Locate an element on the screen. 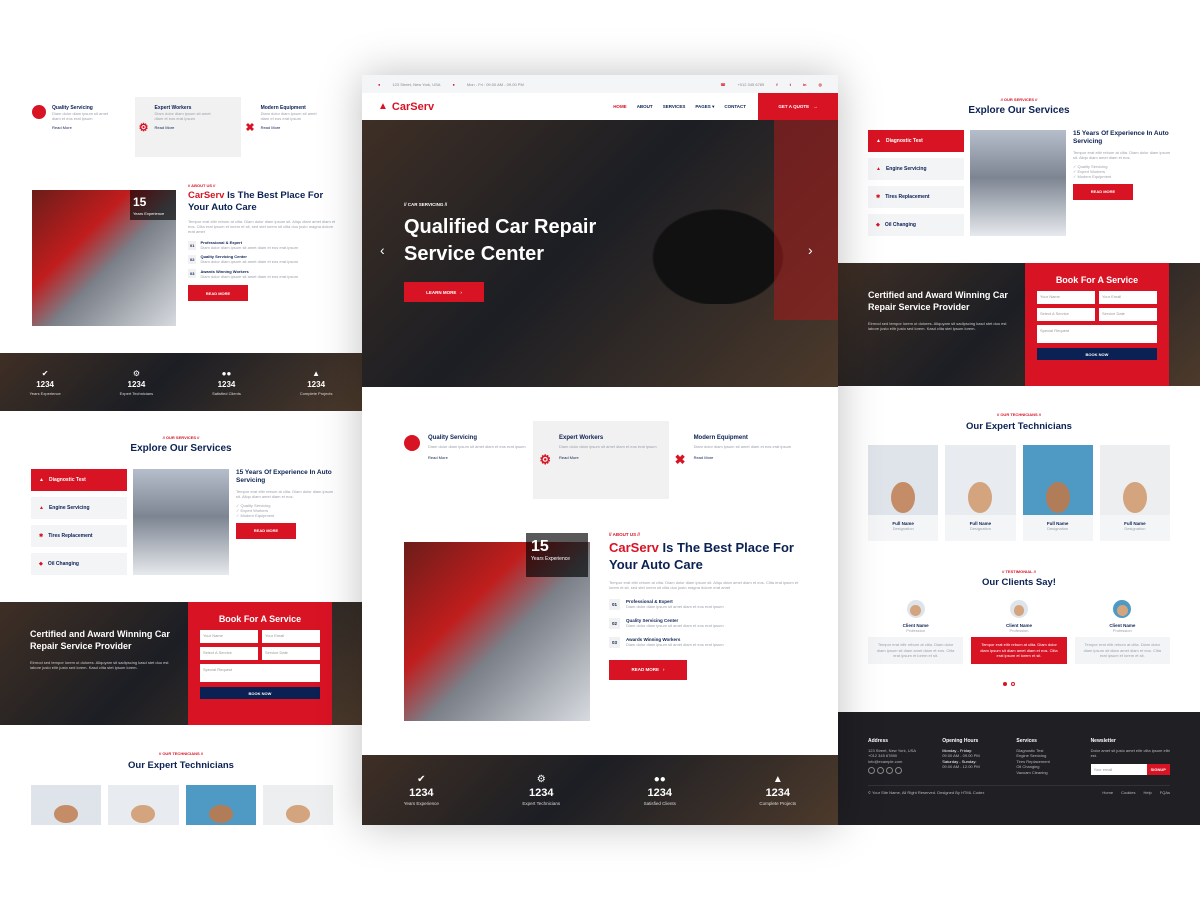 The height and width of the screenshot is (900, 1200). nav-menu: HOME ABOUT SERVICES PAGES ▾ CONTACT is located at coordinates (679, 107).